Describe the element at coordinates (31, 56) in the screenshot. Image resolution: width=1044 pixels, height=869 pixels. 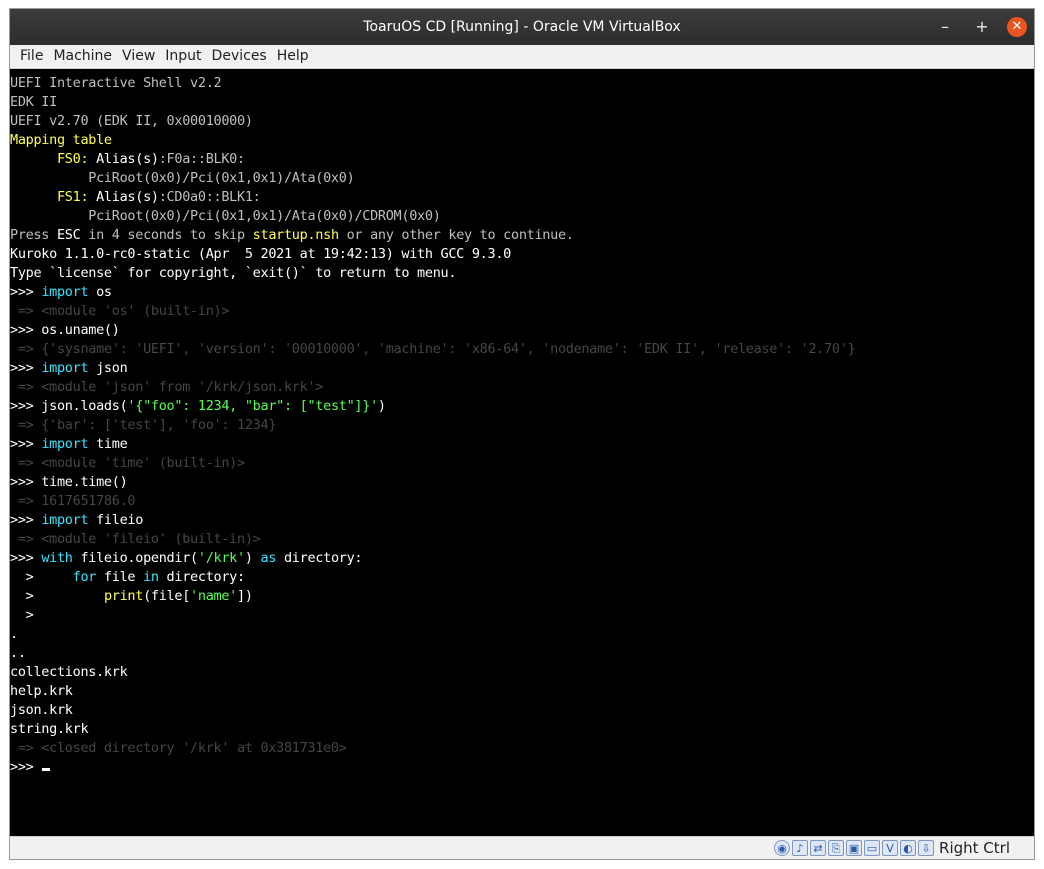
I see `menu-file: File` at that location.